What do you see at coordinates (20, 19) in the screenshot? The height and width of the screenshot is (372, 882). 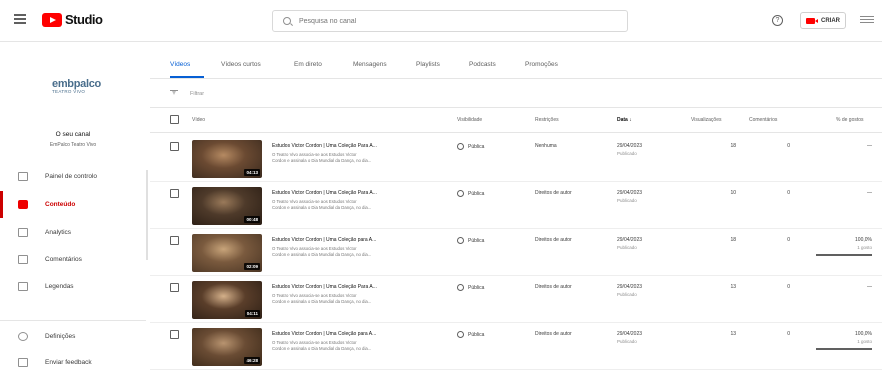 I see `menu-icon` at bounding box center [20, 19].